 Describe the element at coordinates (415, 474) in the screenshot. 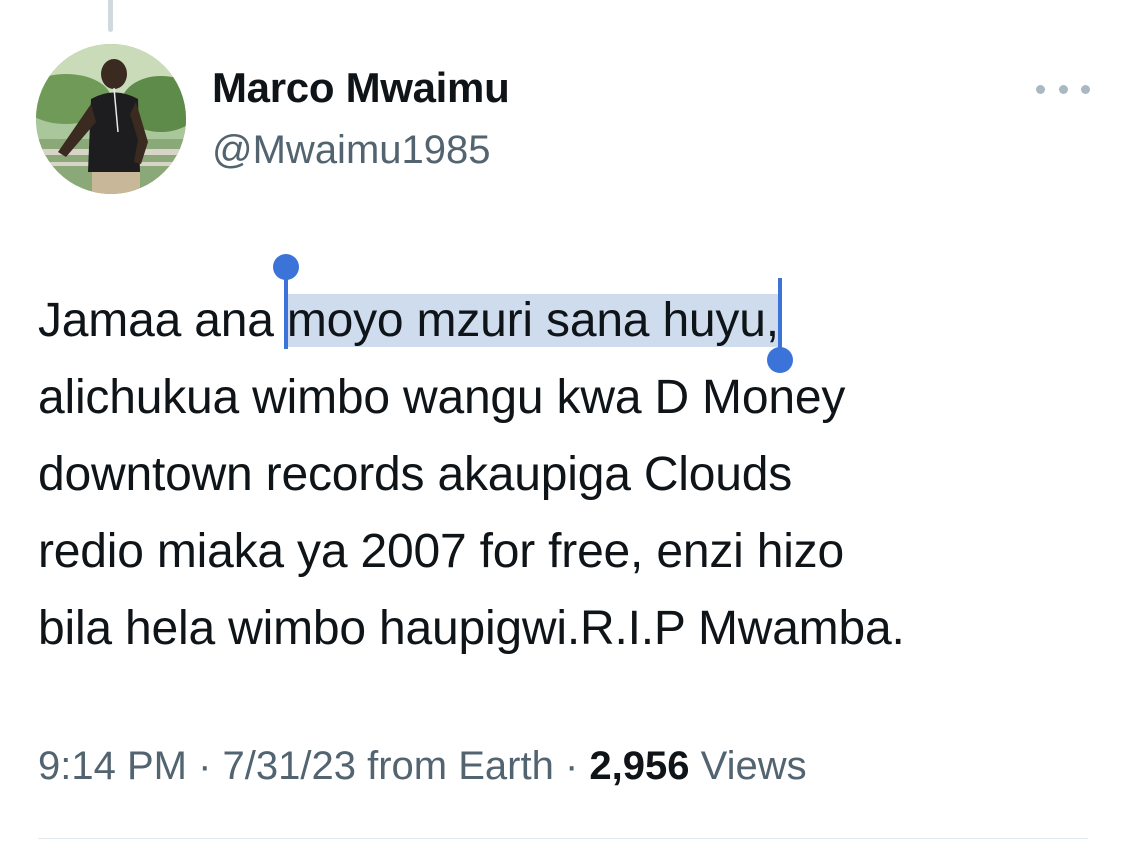

I see `tweet-text-line: downtown records akaupiga Clouds` at that location.